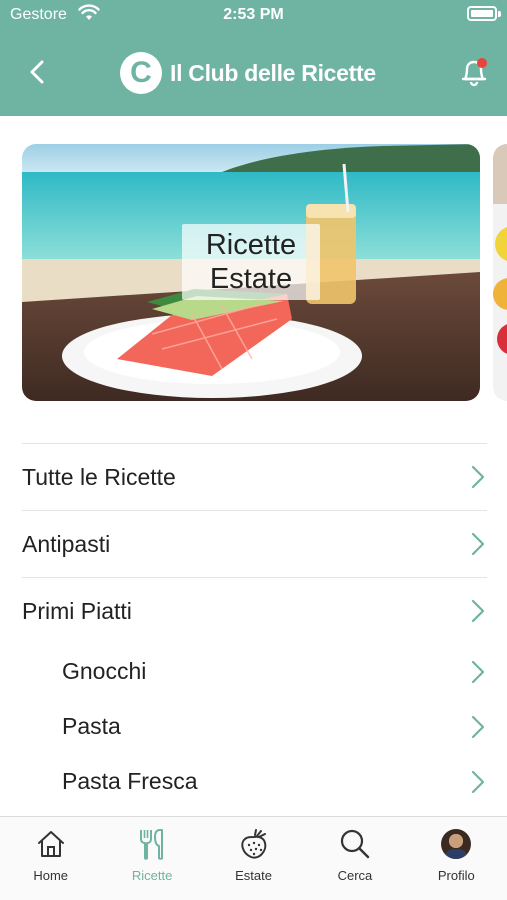  What do you see at coordinates (152, 875) in the screenshot?
I see `tab-label: Ricette` at bounding box center [152, 875].